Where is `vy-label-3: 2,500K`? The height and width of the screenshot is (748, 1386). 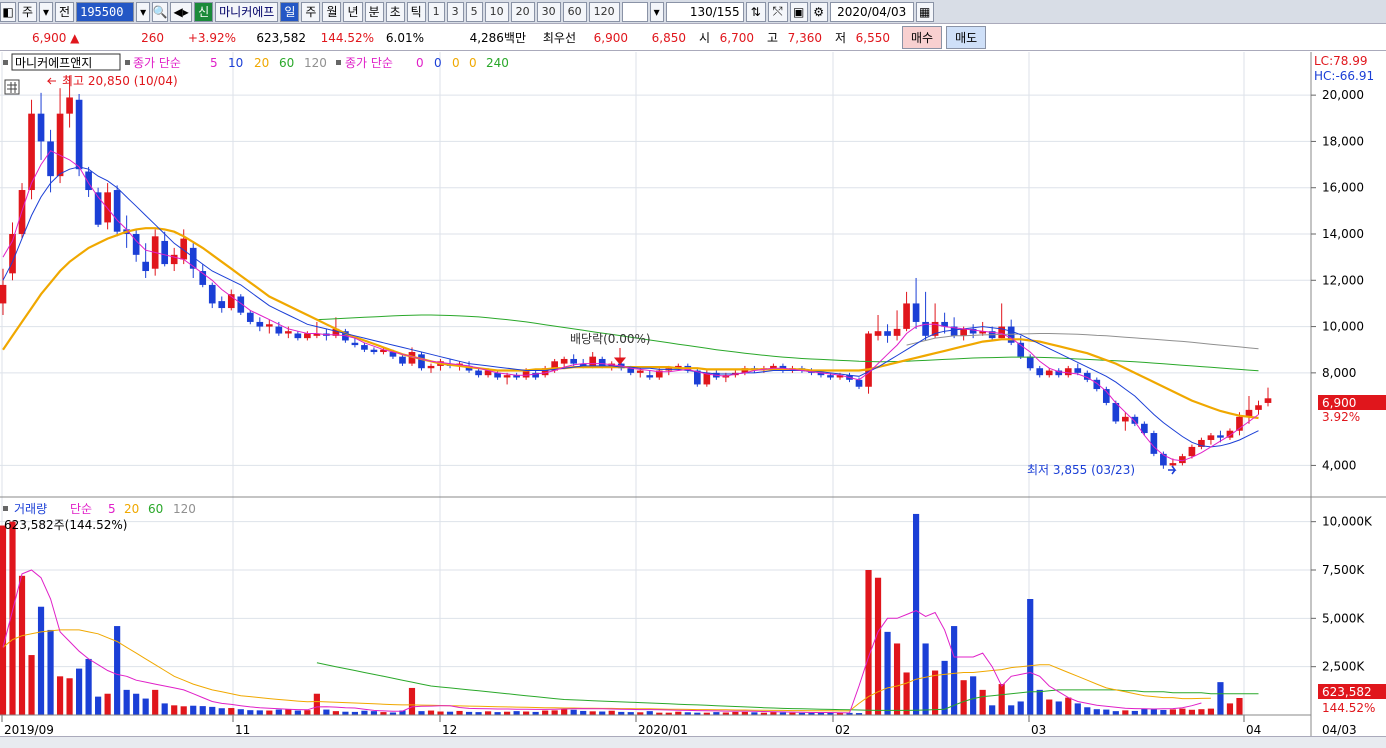
vy-label-3: 2,500K is located at coordinates (1343, 667).